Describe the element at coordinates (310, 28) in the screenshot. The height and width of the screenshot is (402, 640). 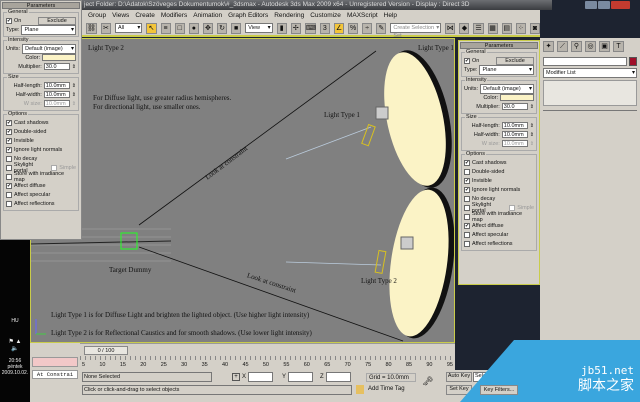
I see `keyboard-shortcut-icon: ⌨` at that location.